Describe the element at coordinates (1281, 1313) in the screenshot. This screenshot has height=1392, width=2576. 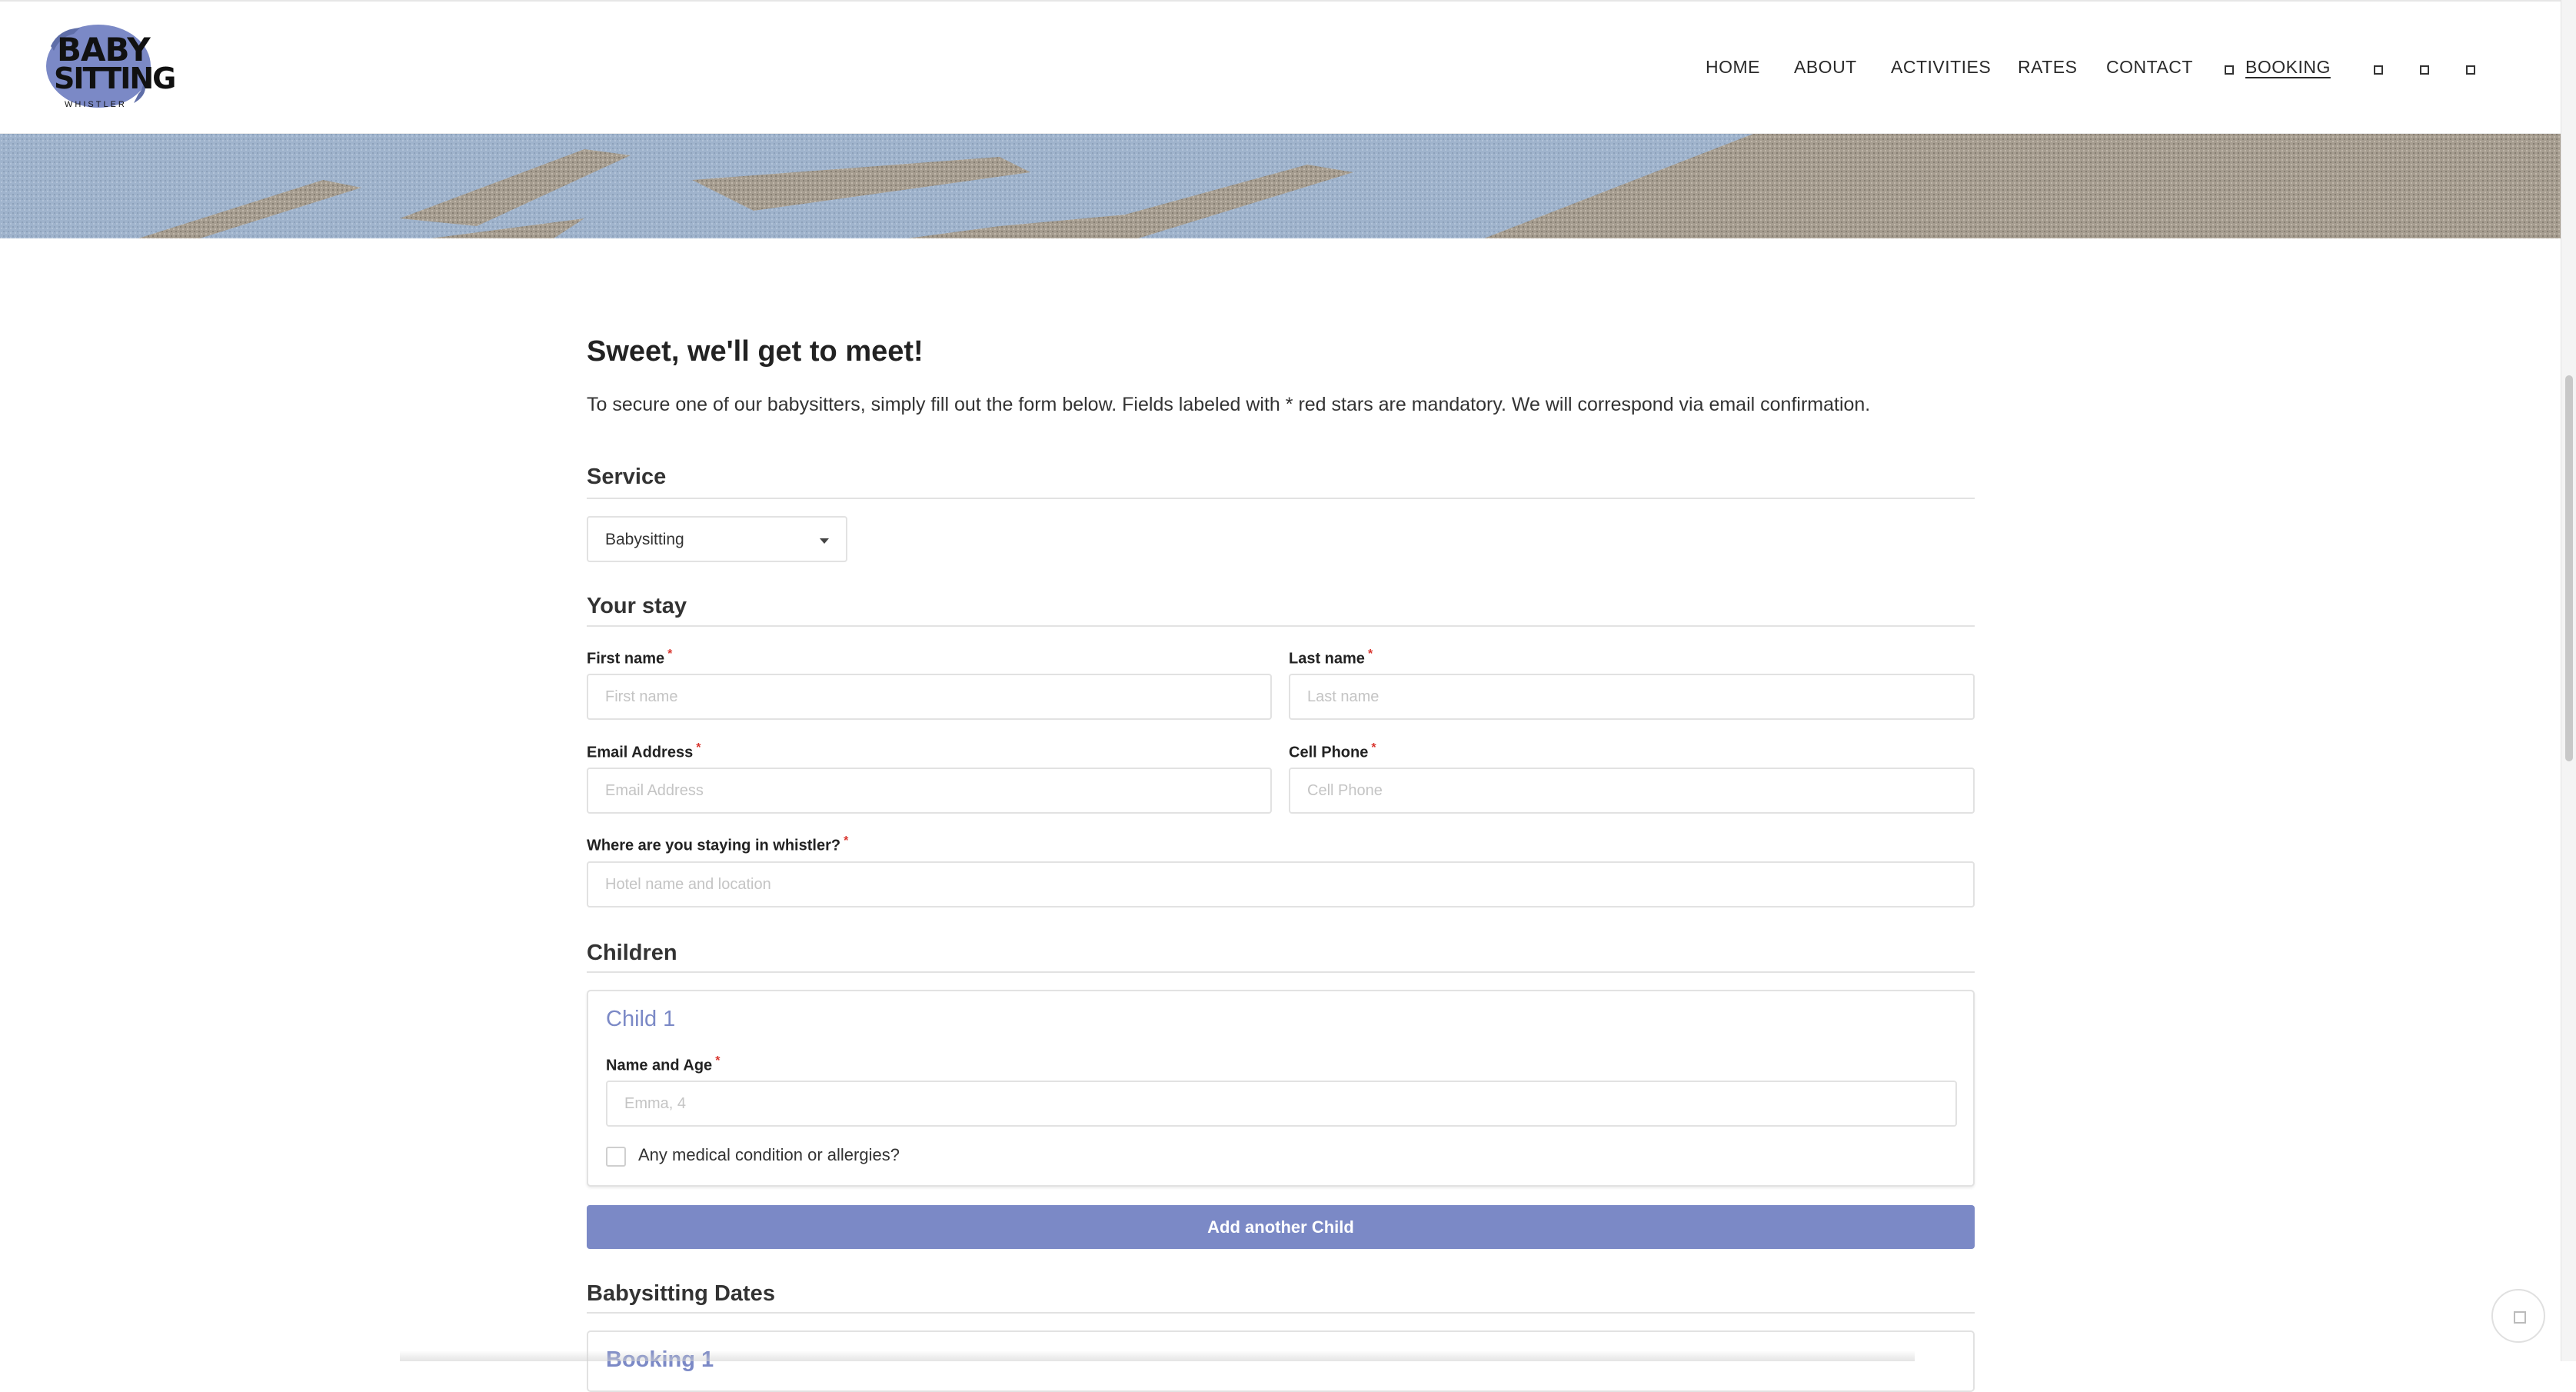
I see `dates-divider` at that location.